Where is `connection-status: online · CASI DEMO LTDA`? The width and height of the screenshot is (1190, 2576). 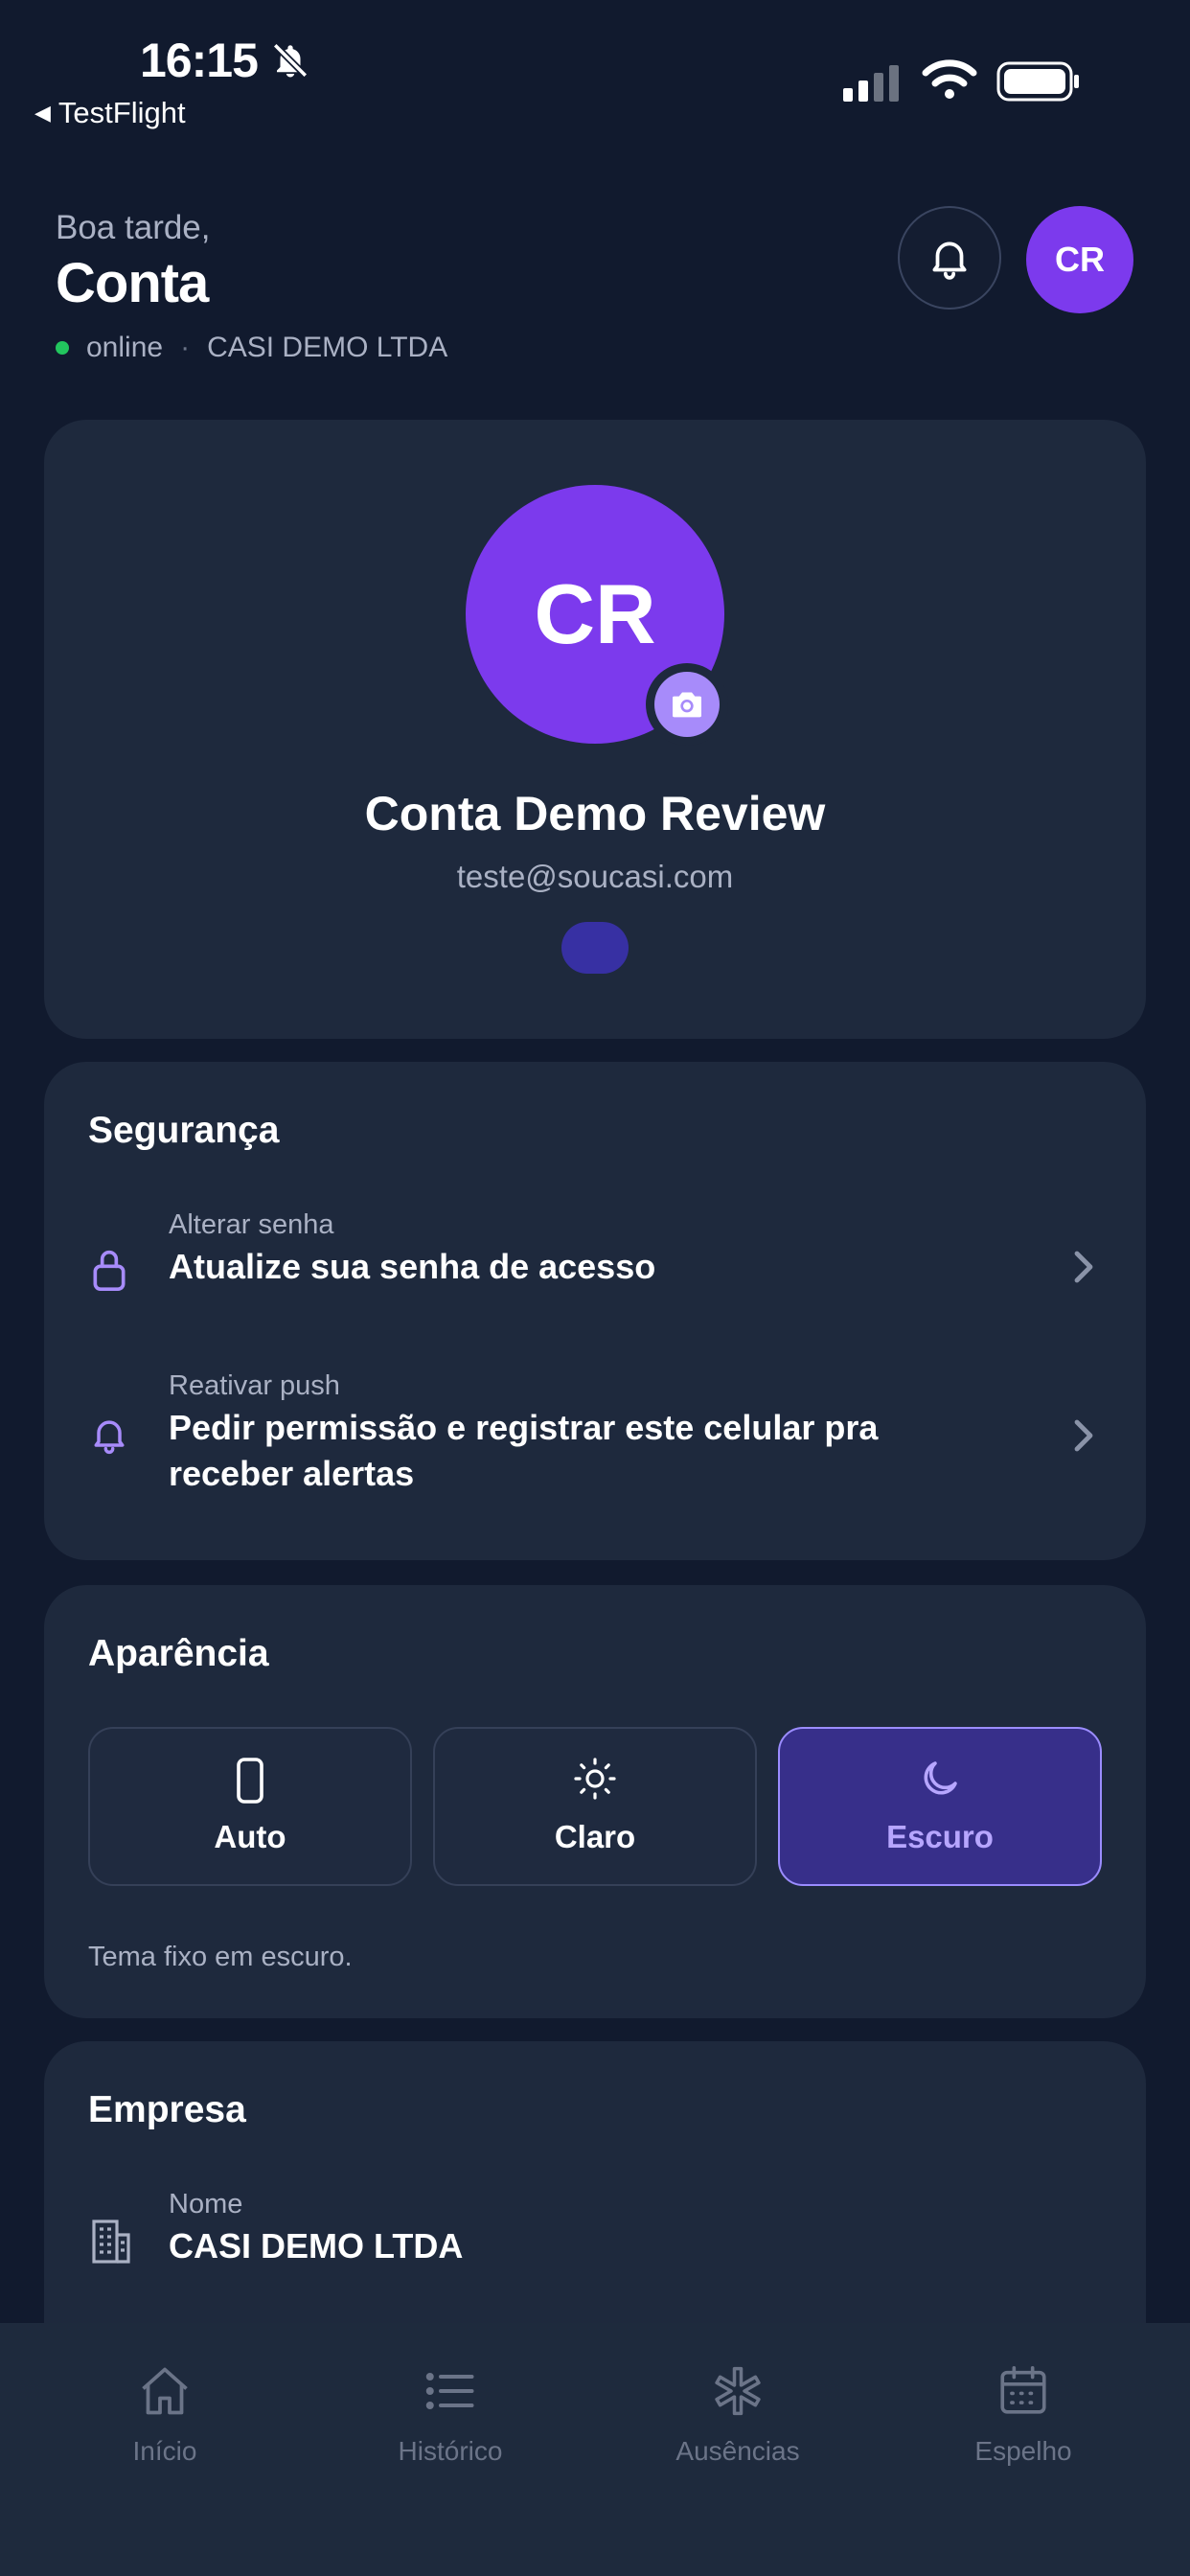
connection-status: online · CASI DEMO LTDA is located at coordinates (251, 348).